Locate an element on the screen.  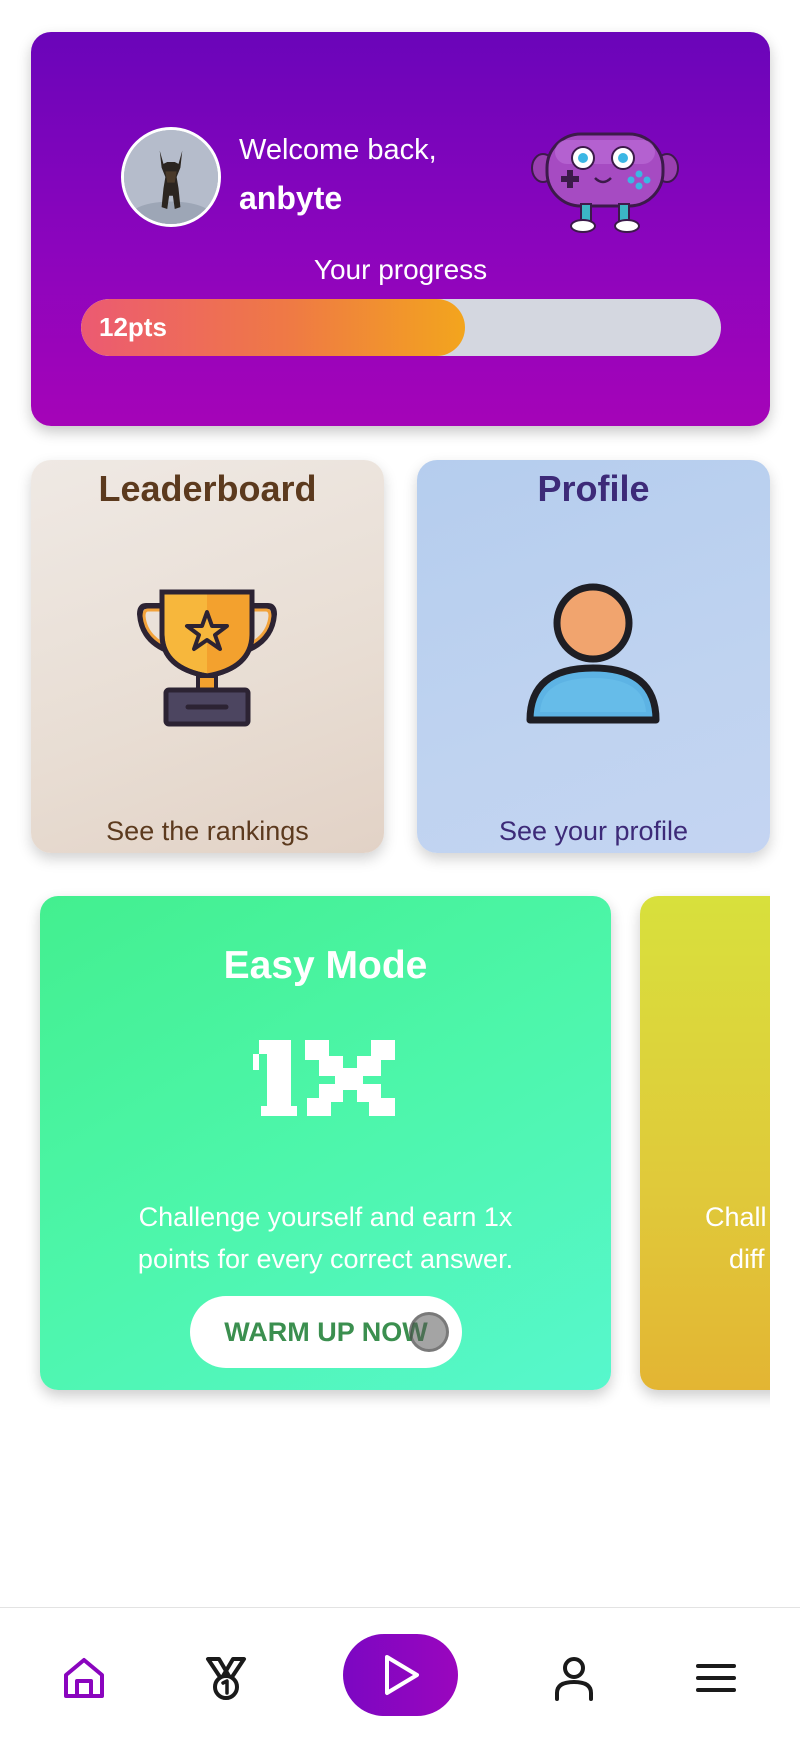
progress-value: 12pts is located at coordinates (133, 327).